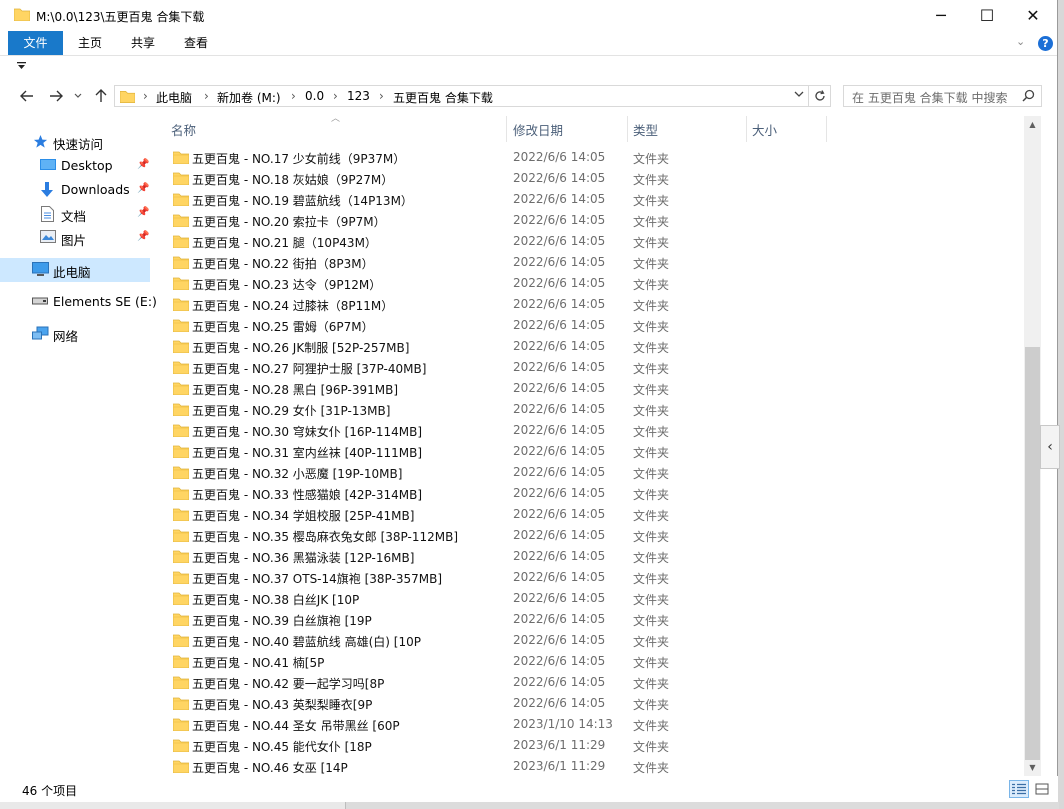 This screenshot has height=809, width=1064. I want to click on minimize-button: ─, so click(941, 15).